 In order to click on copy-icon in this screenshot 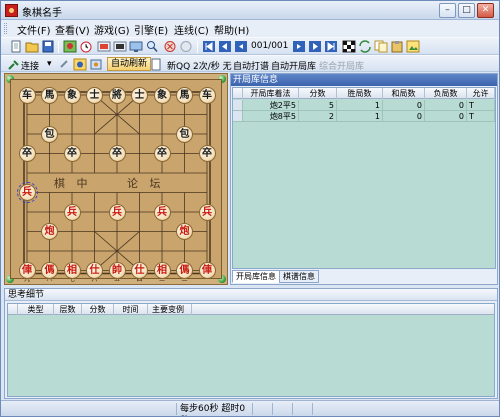, I will do `click(381, 46)`.